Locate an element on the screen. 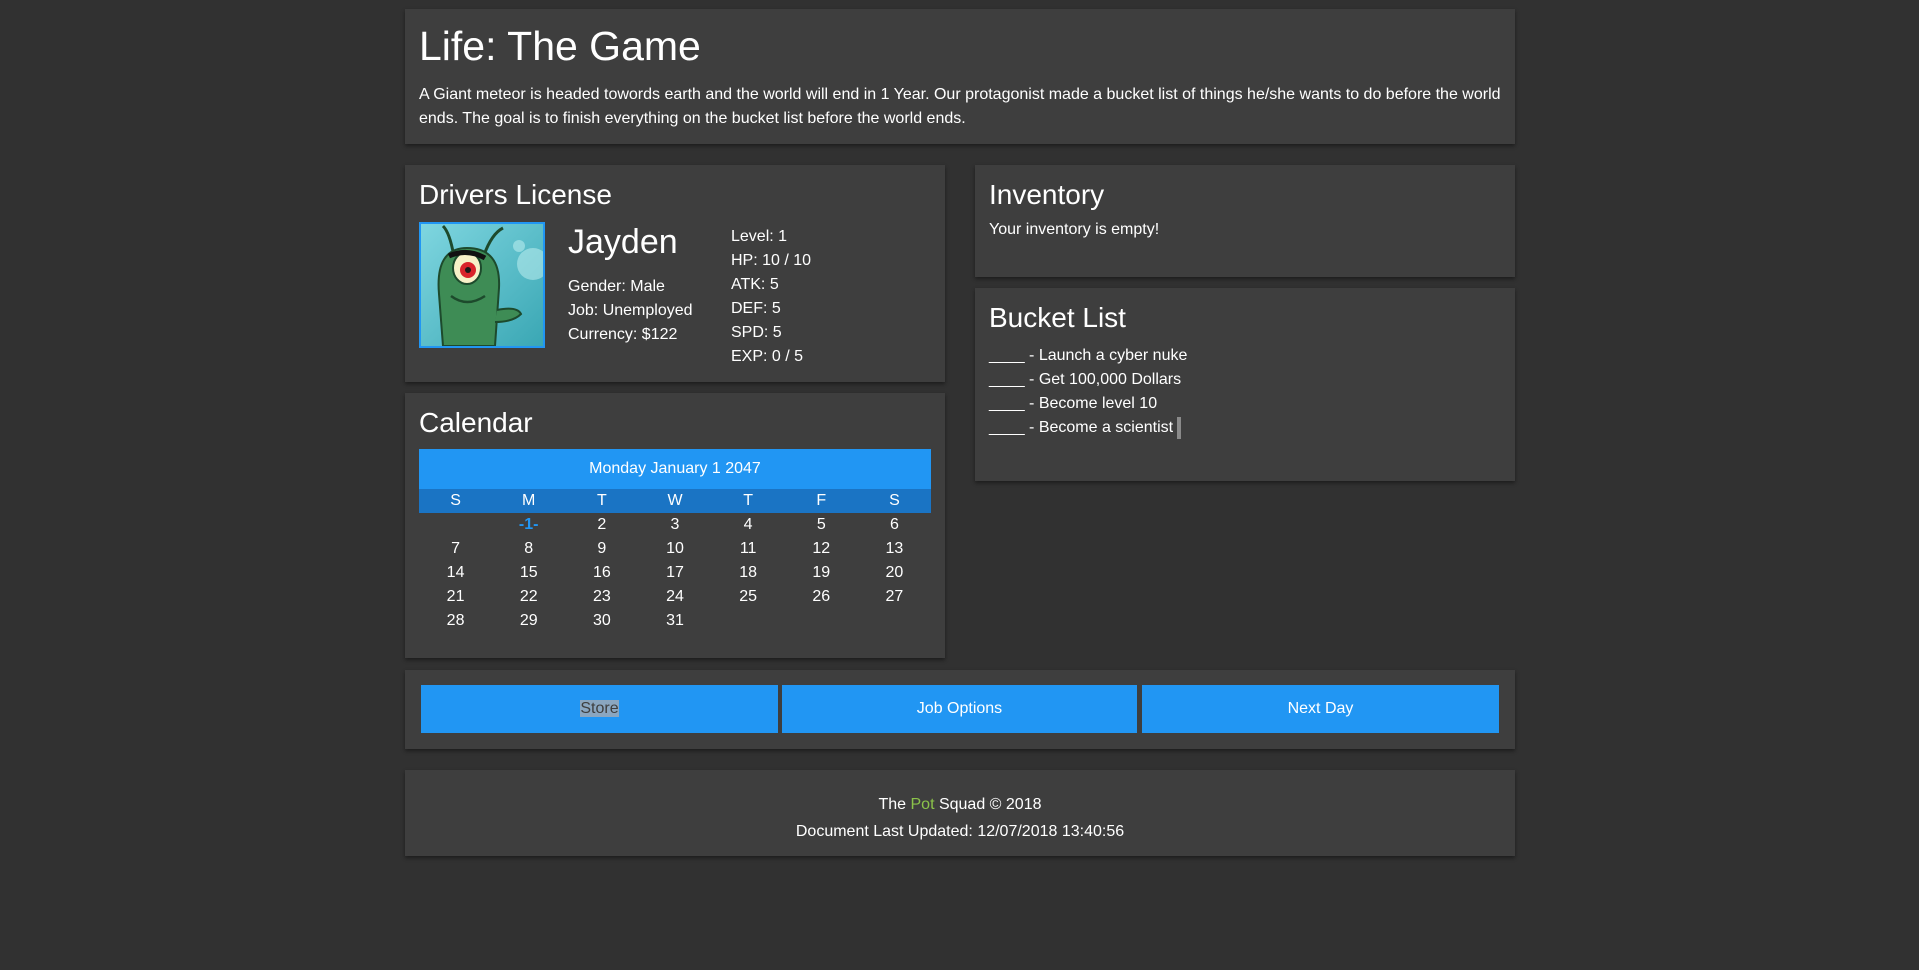  bucket-list-item: ____ - Launch a cyber nuke is located at coordinates (1088, 355).